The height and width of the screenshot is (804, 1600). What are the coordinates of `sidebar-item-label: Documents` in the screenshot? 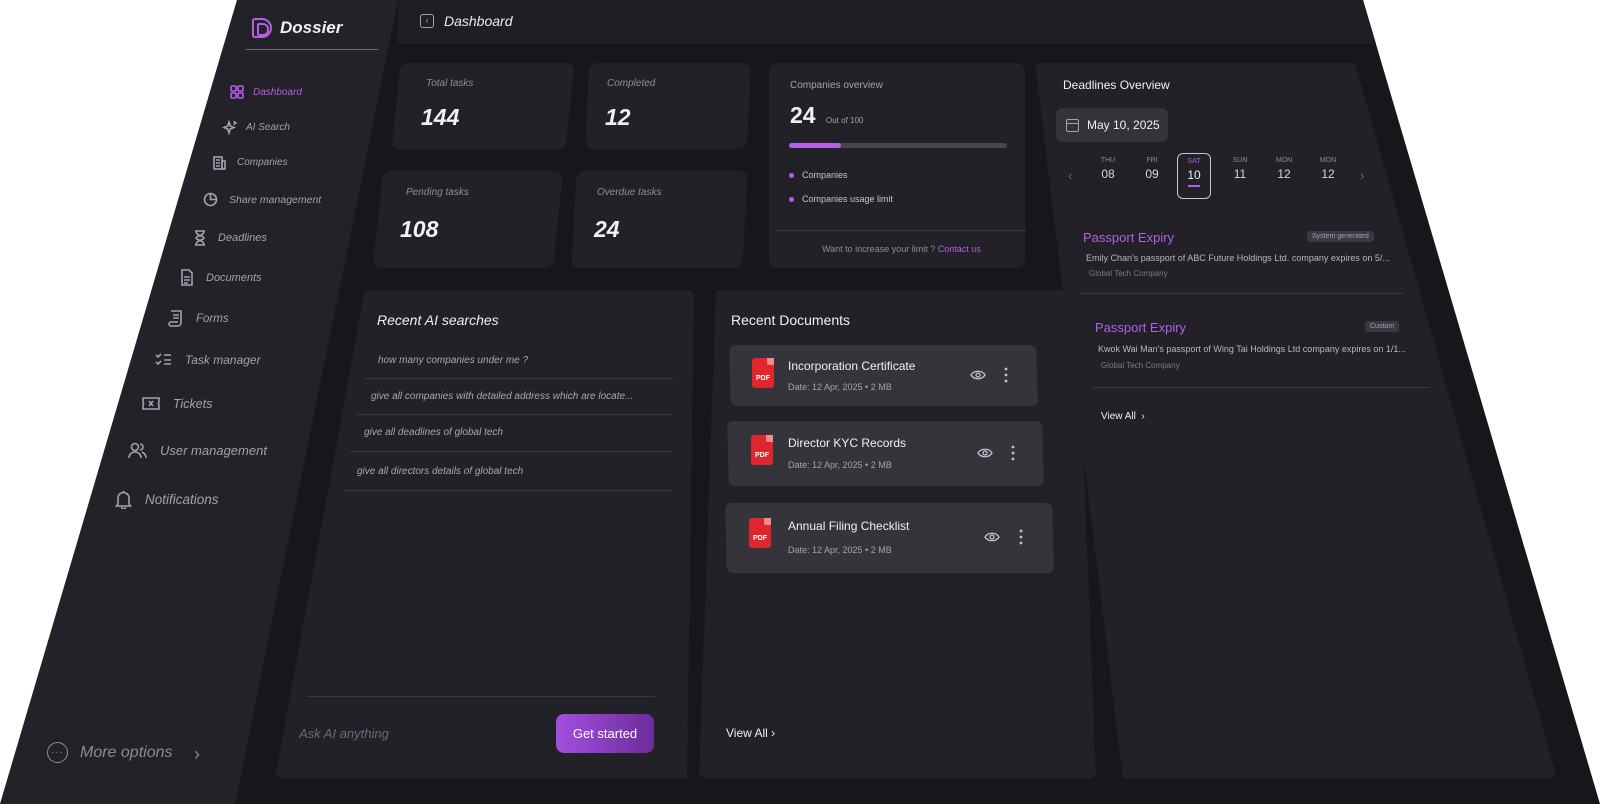 It's located at (234, 277).